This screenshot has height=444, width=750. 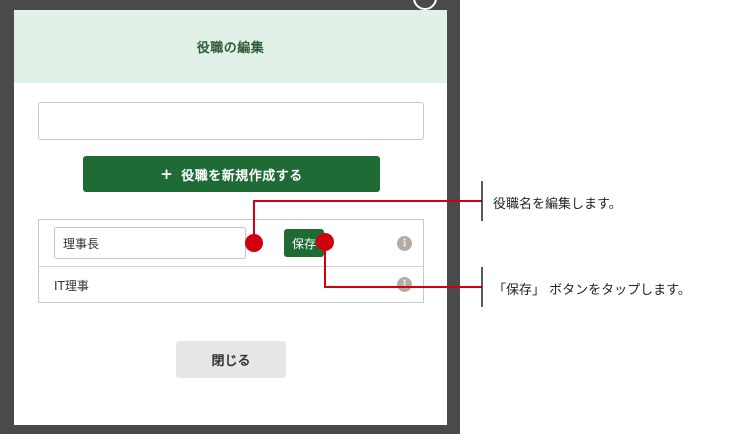 I want to click on callout-line-save, so click(x=403, y=265).